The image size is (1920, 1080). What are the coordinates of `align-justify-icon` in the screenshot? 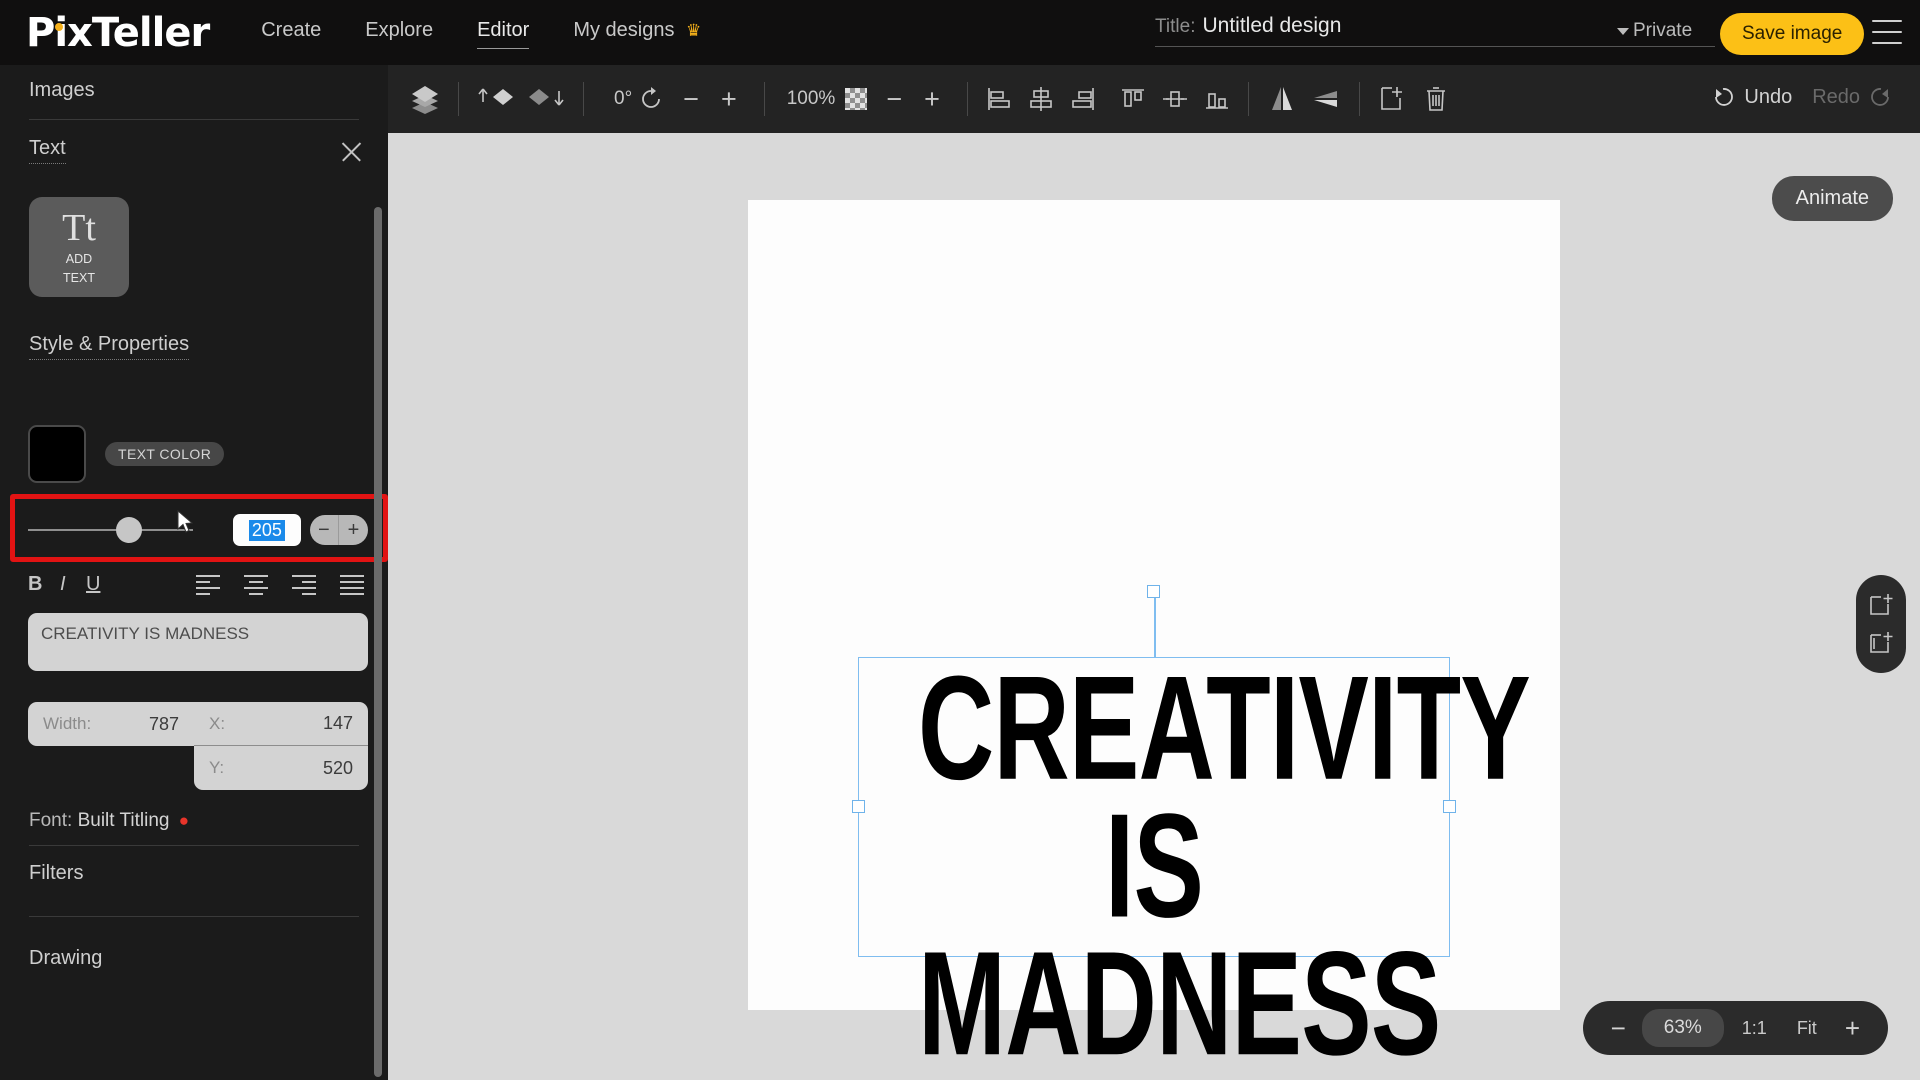 It's located at (352, 585).